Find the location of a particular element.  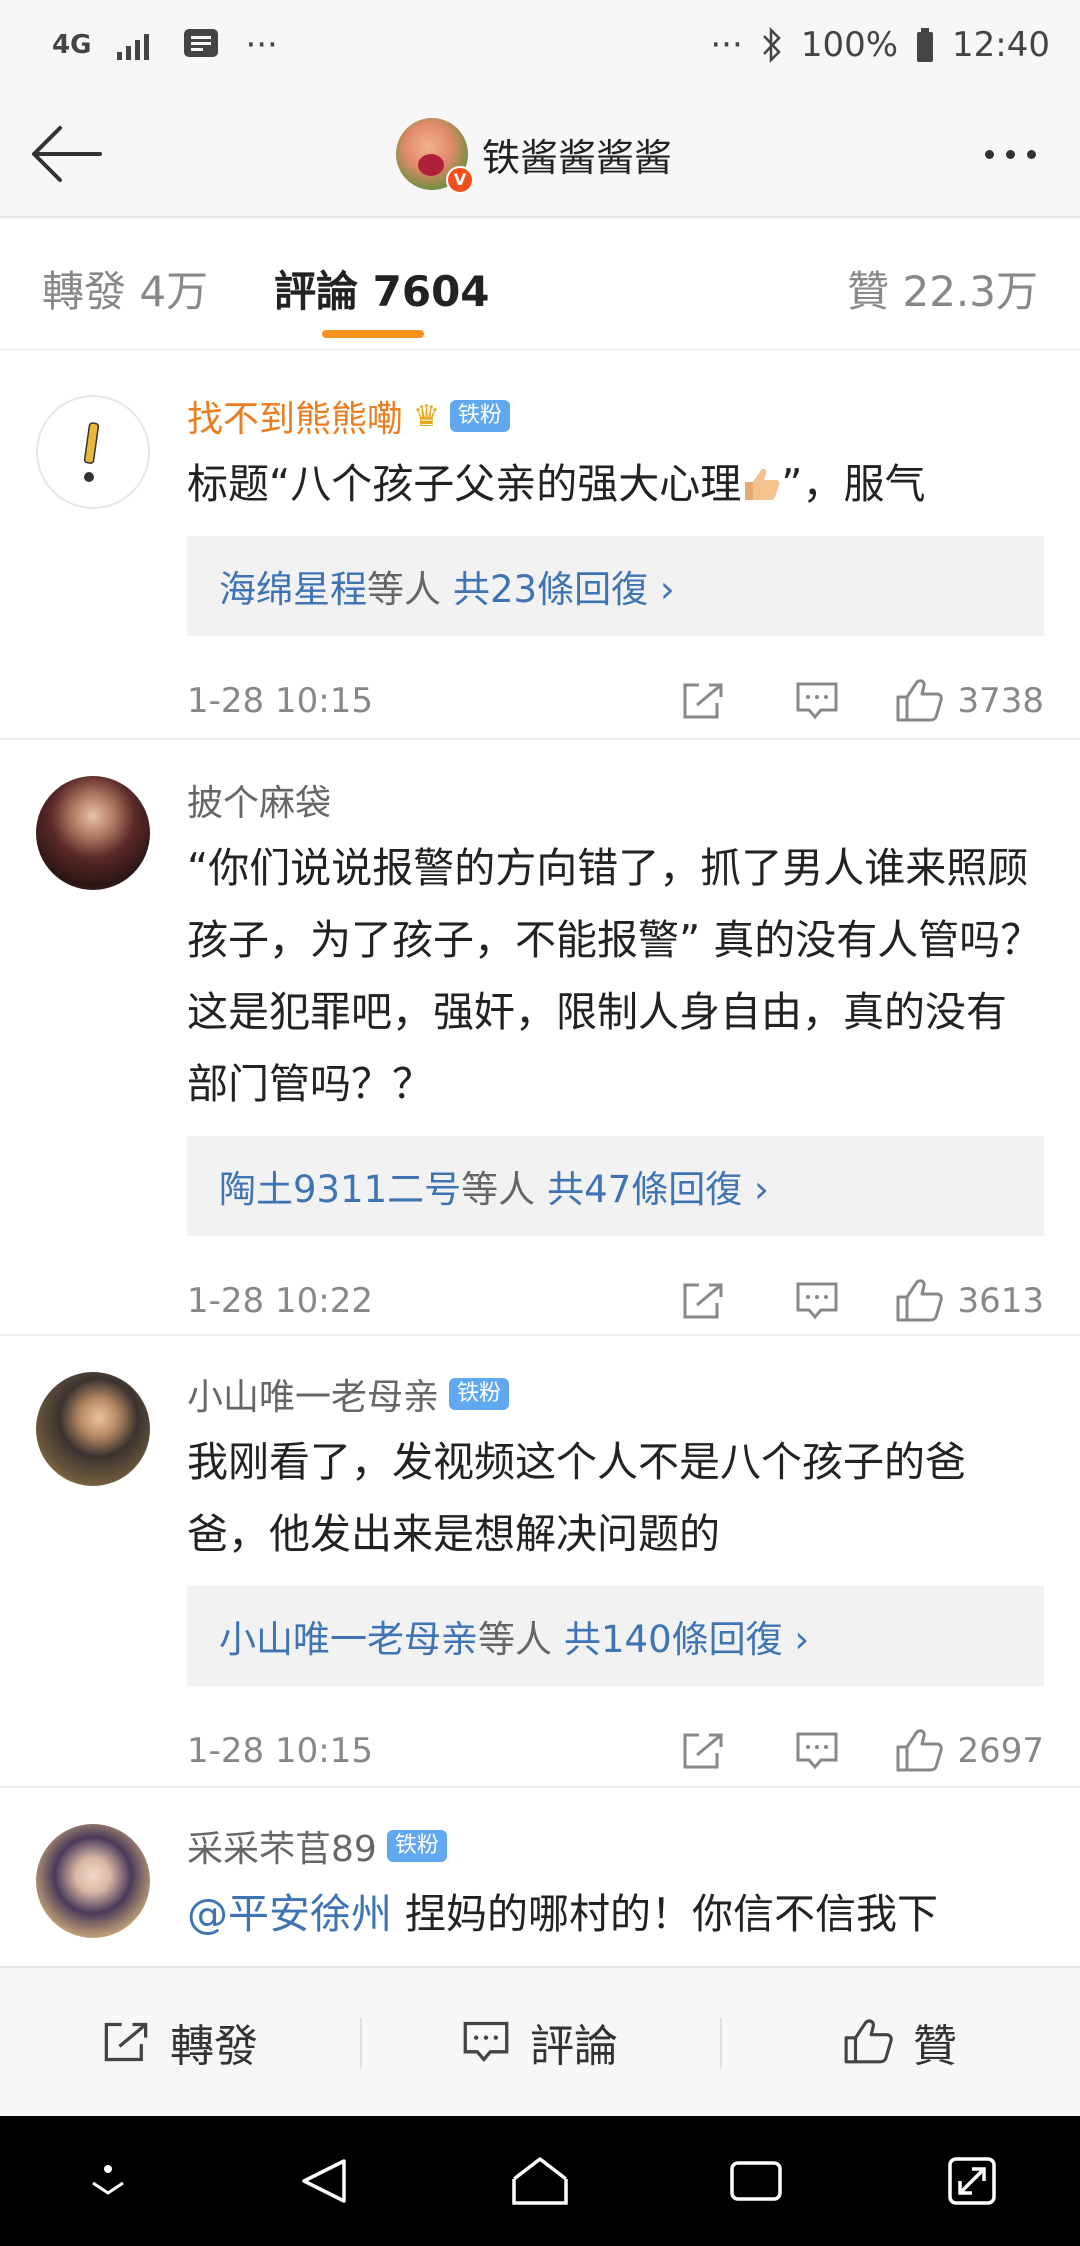

header-avatar: V is located at coordinates (435, 156).